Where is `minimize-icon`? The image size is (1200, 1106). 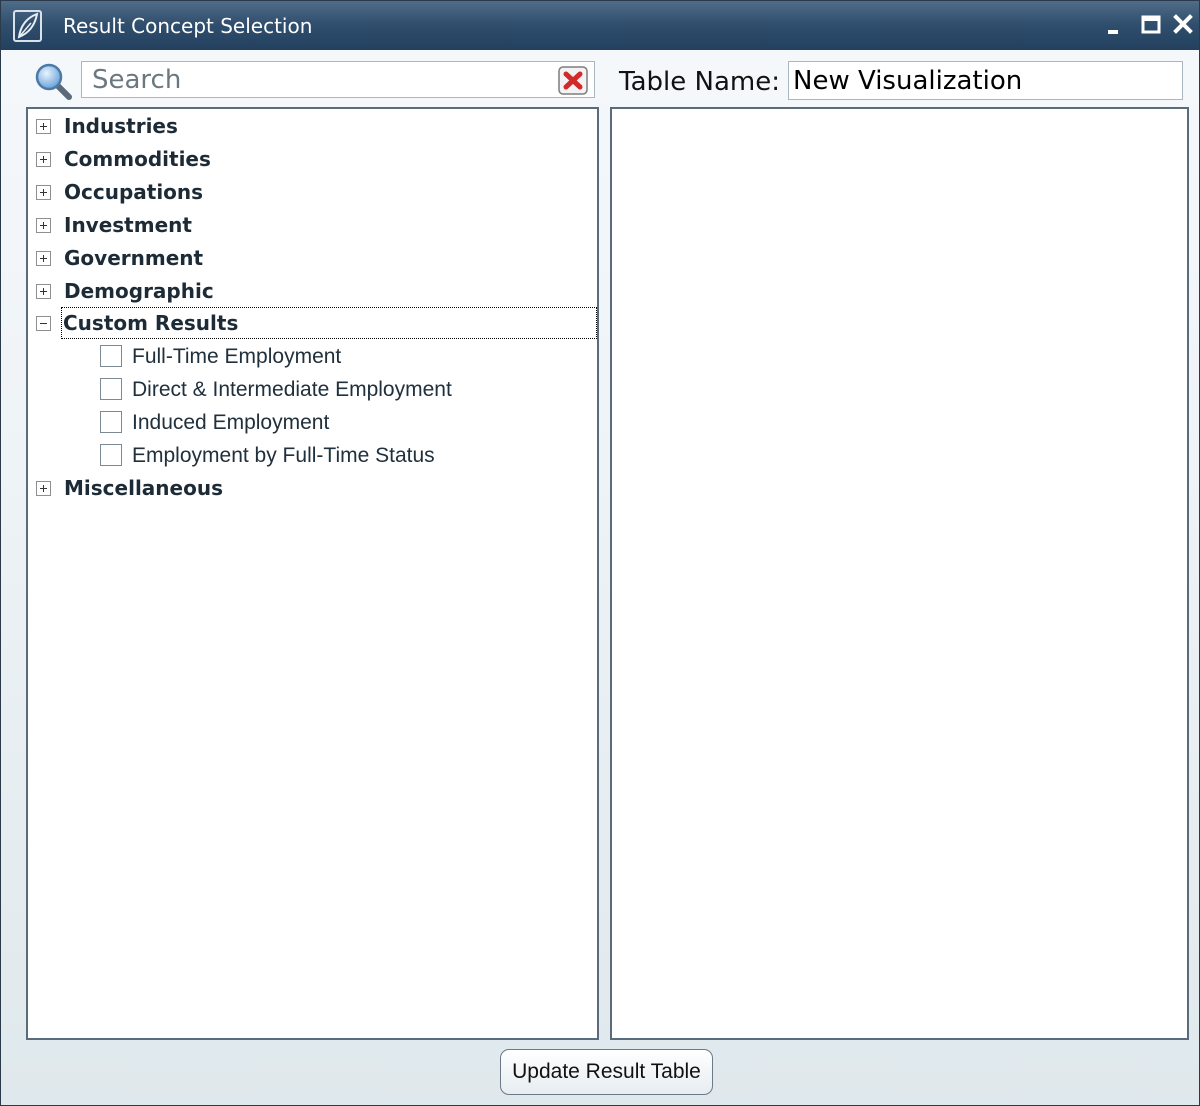 minimize-icon is located at coordinates (1116, 25).